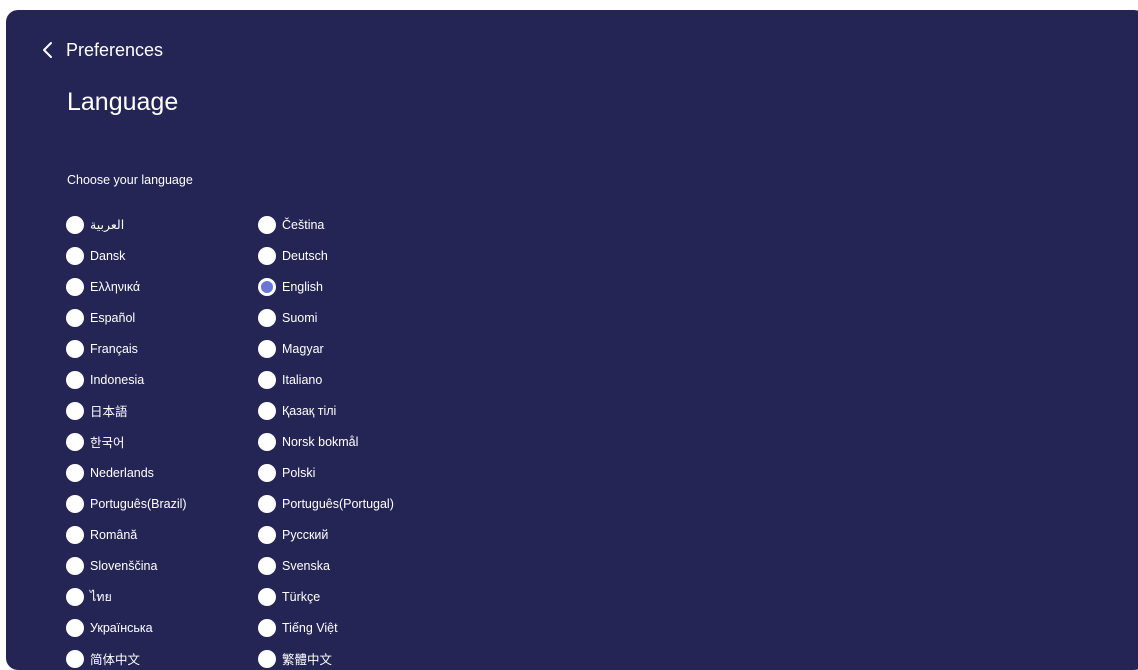 The height and width of the screenshot is (670, 1138). I want to click on language-option: Deutsch, so click(326, 255).